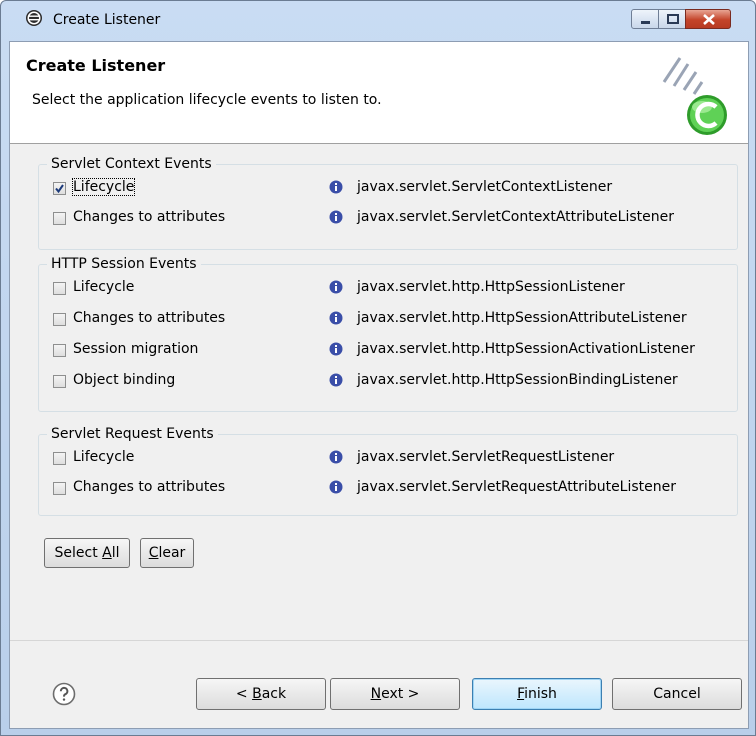 The width and height of the screenshot is (756, 736). I want to click on help-icon, so click(64, 694).